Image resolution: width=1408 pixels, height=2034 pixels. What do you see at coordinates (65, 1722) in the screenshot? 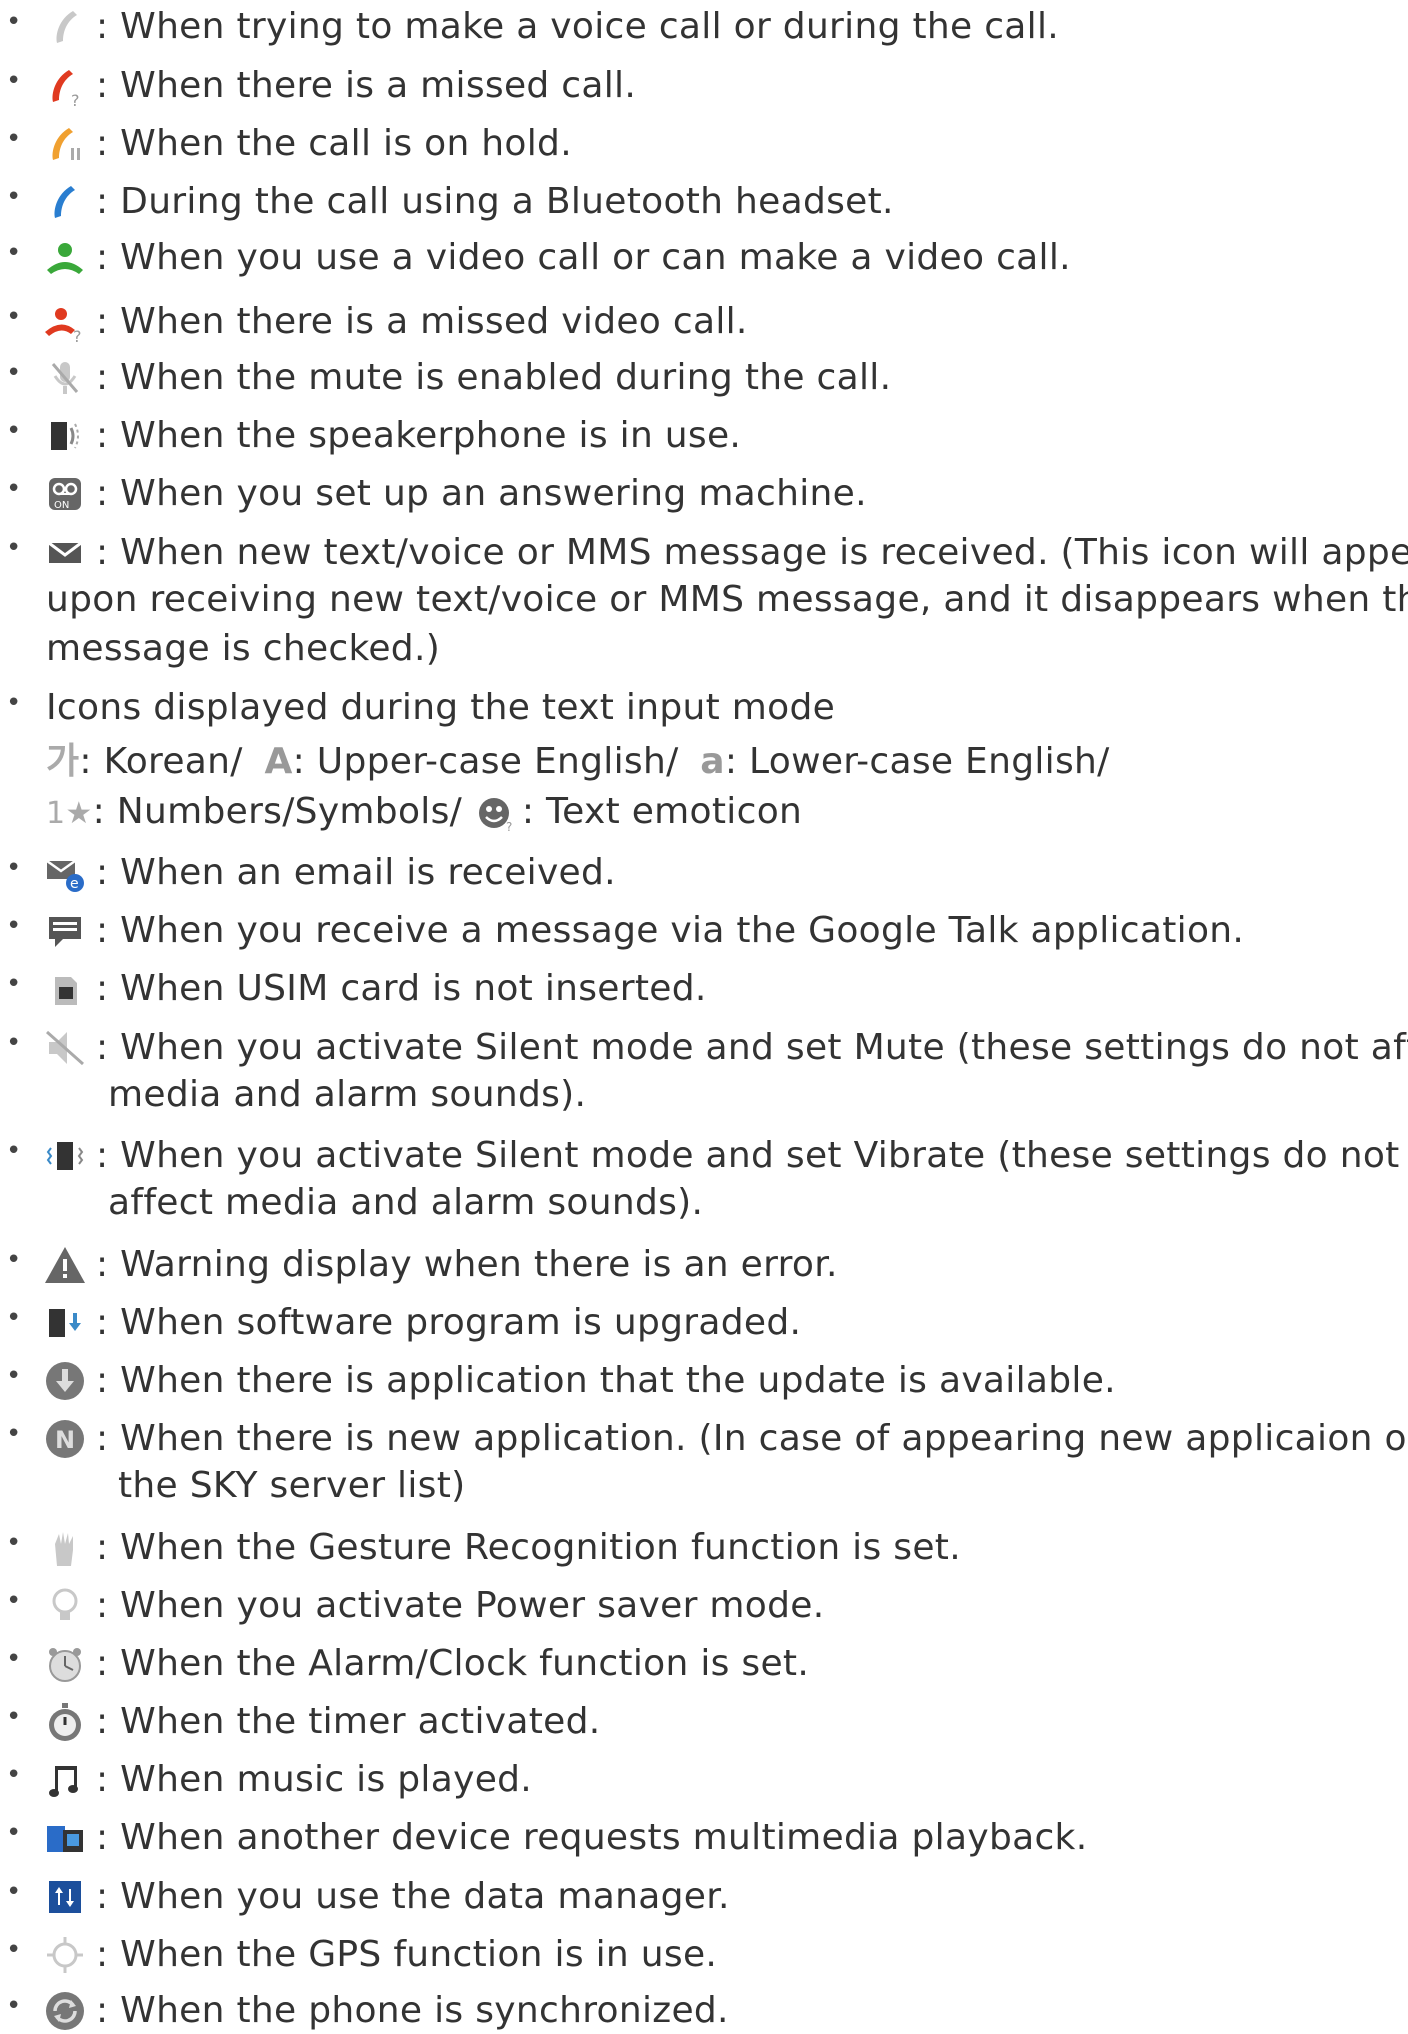
I see `timer-icon` at bounding box center [65, 1722].